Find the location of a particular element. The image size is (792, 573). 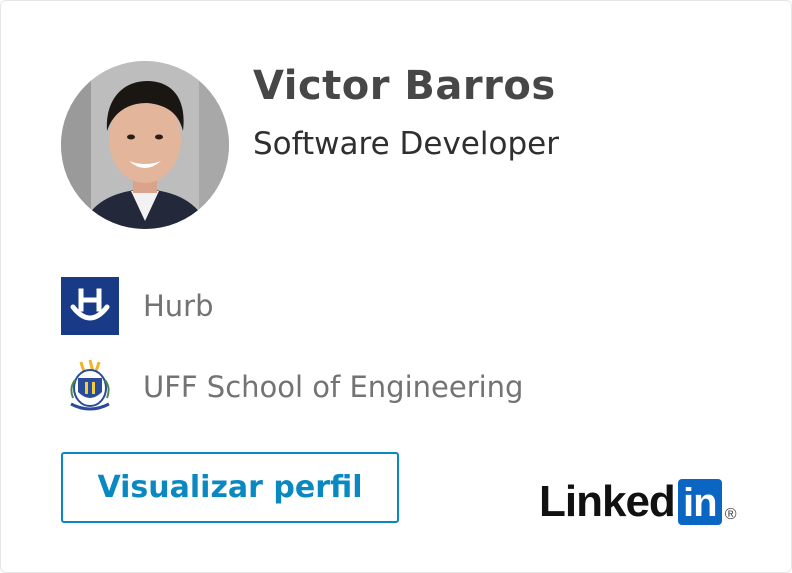

company-name: Hurb is located at coordinates (178, 306).